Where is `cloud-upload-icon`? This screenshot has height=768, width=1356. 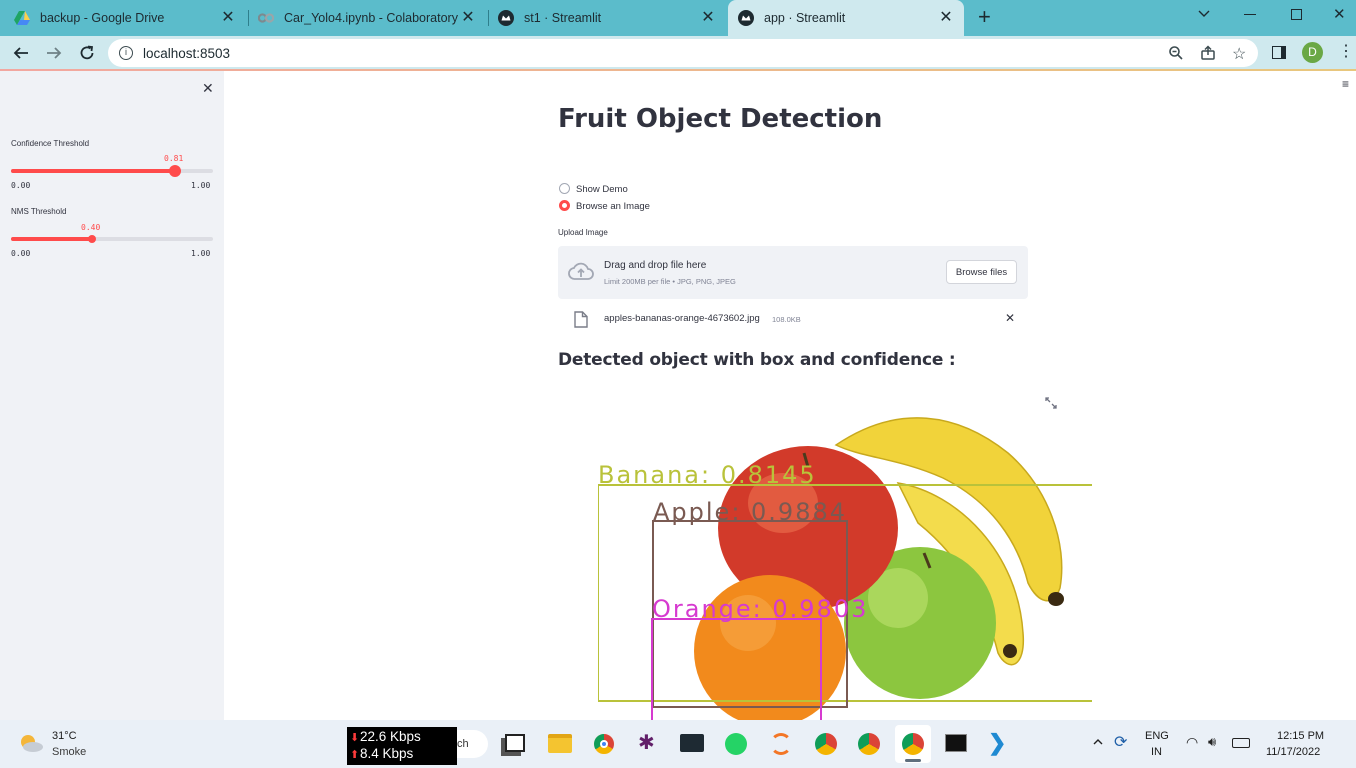
cloud-upload-icon is located at coordinates (581, 273).